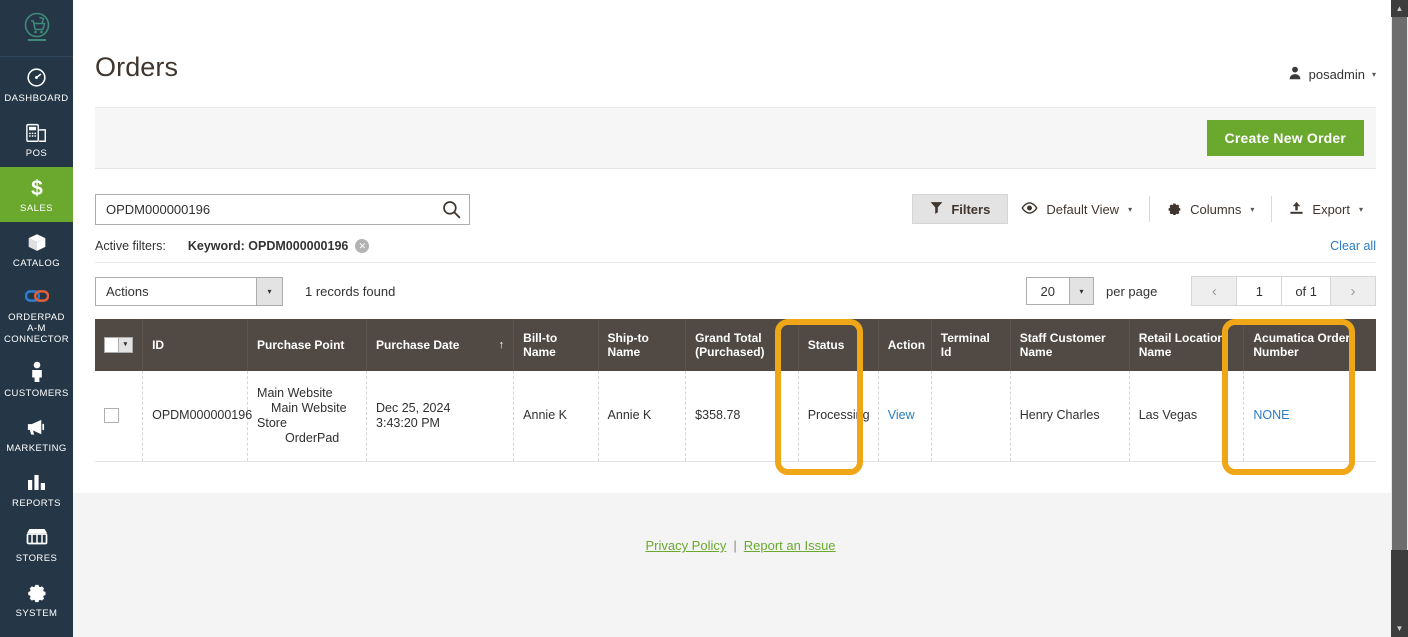  I want to click on column-header-purchase-point: Purchase Point, so click(307, 345).